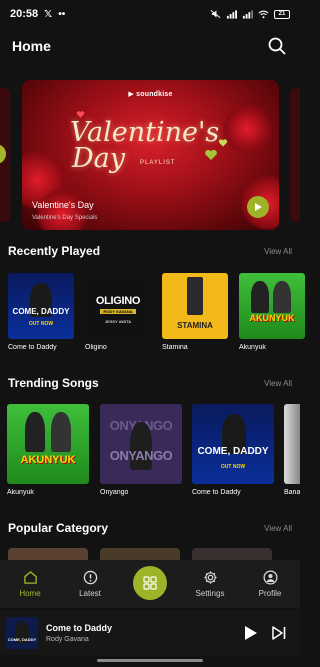 The image size is (320, 667). I want to click on signal-icon, so click(231, 14).